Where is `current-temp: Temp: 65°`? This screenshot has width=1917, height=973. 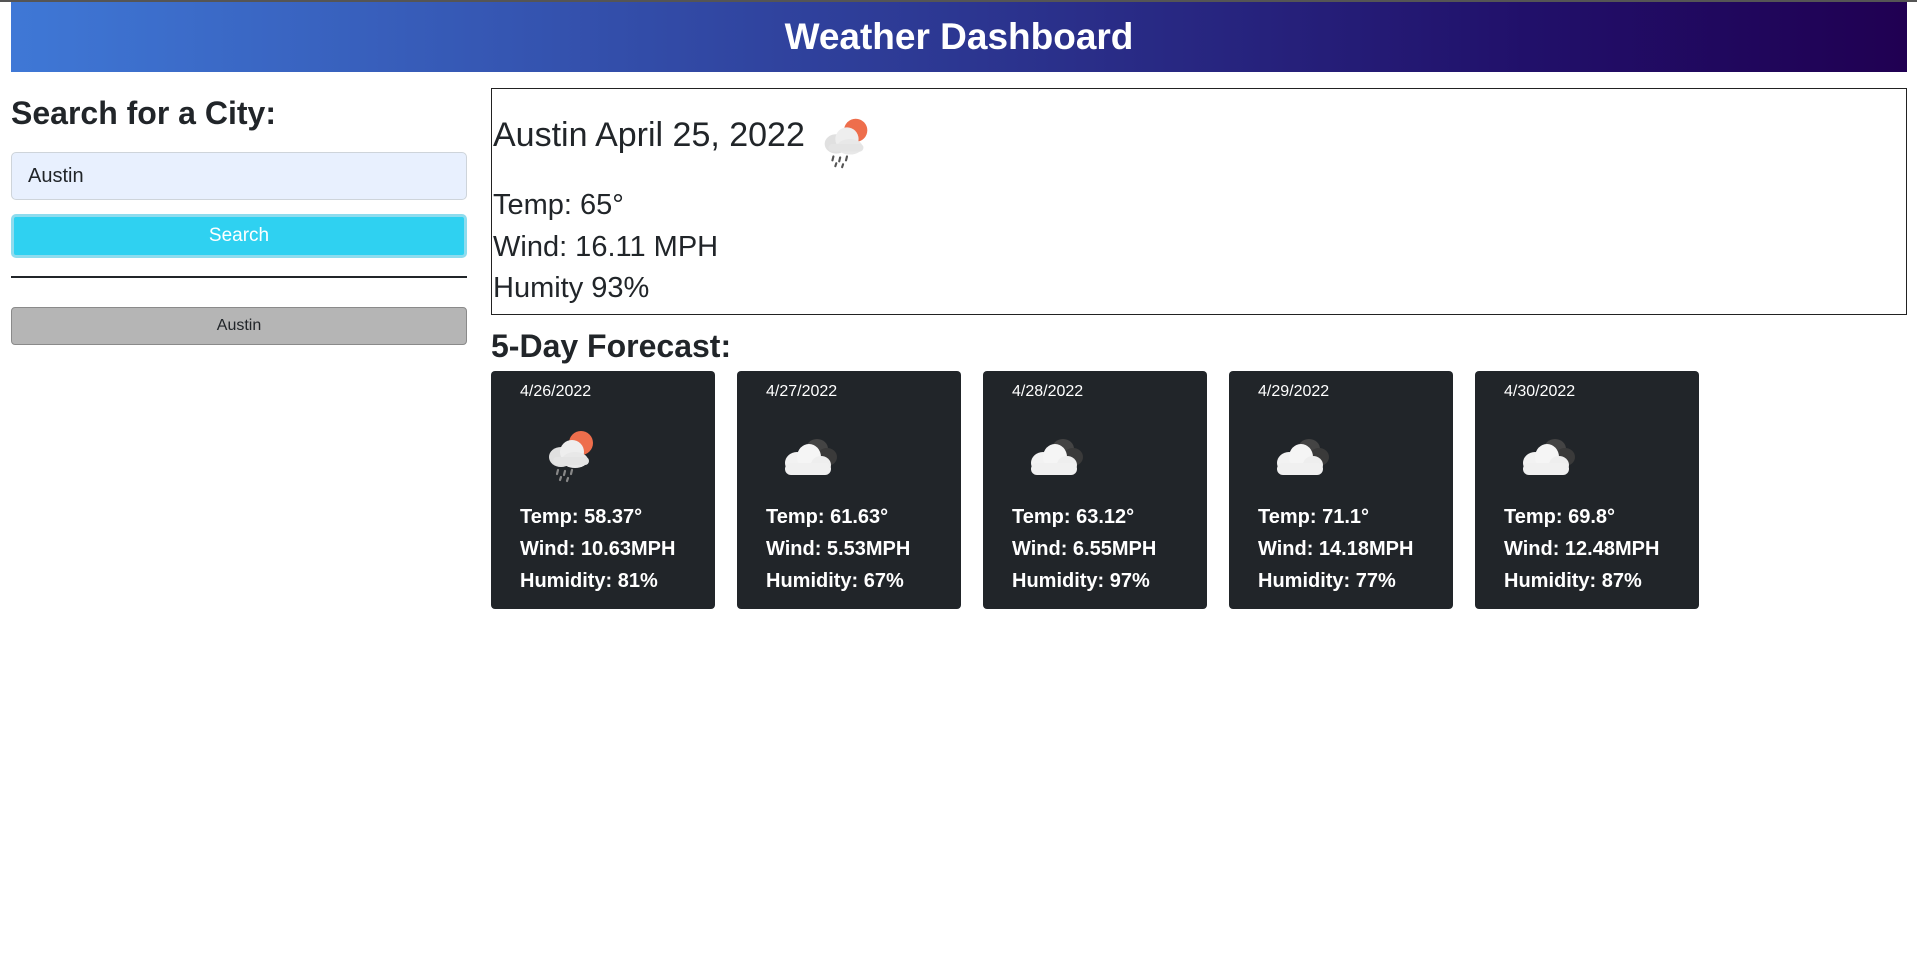 current-temp: Temp: 65° is located at coordinates (558, 205).